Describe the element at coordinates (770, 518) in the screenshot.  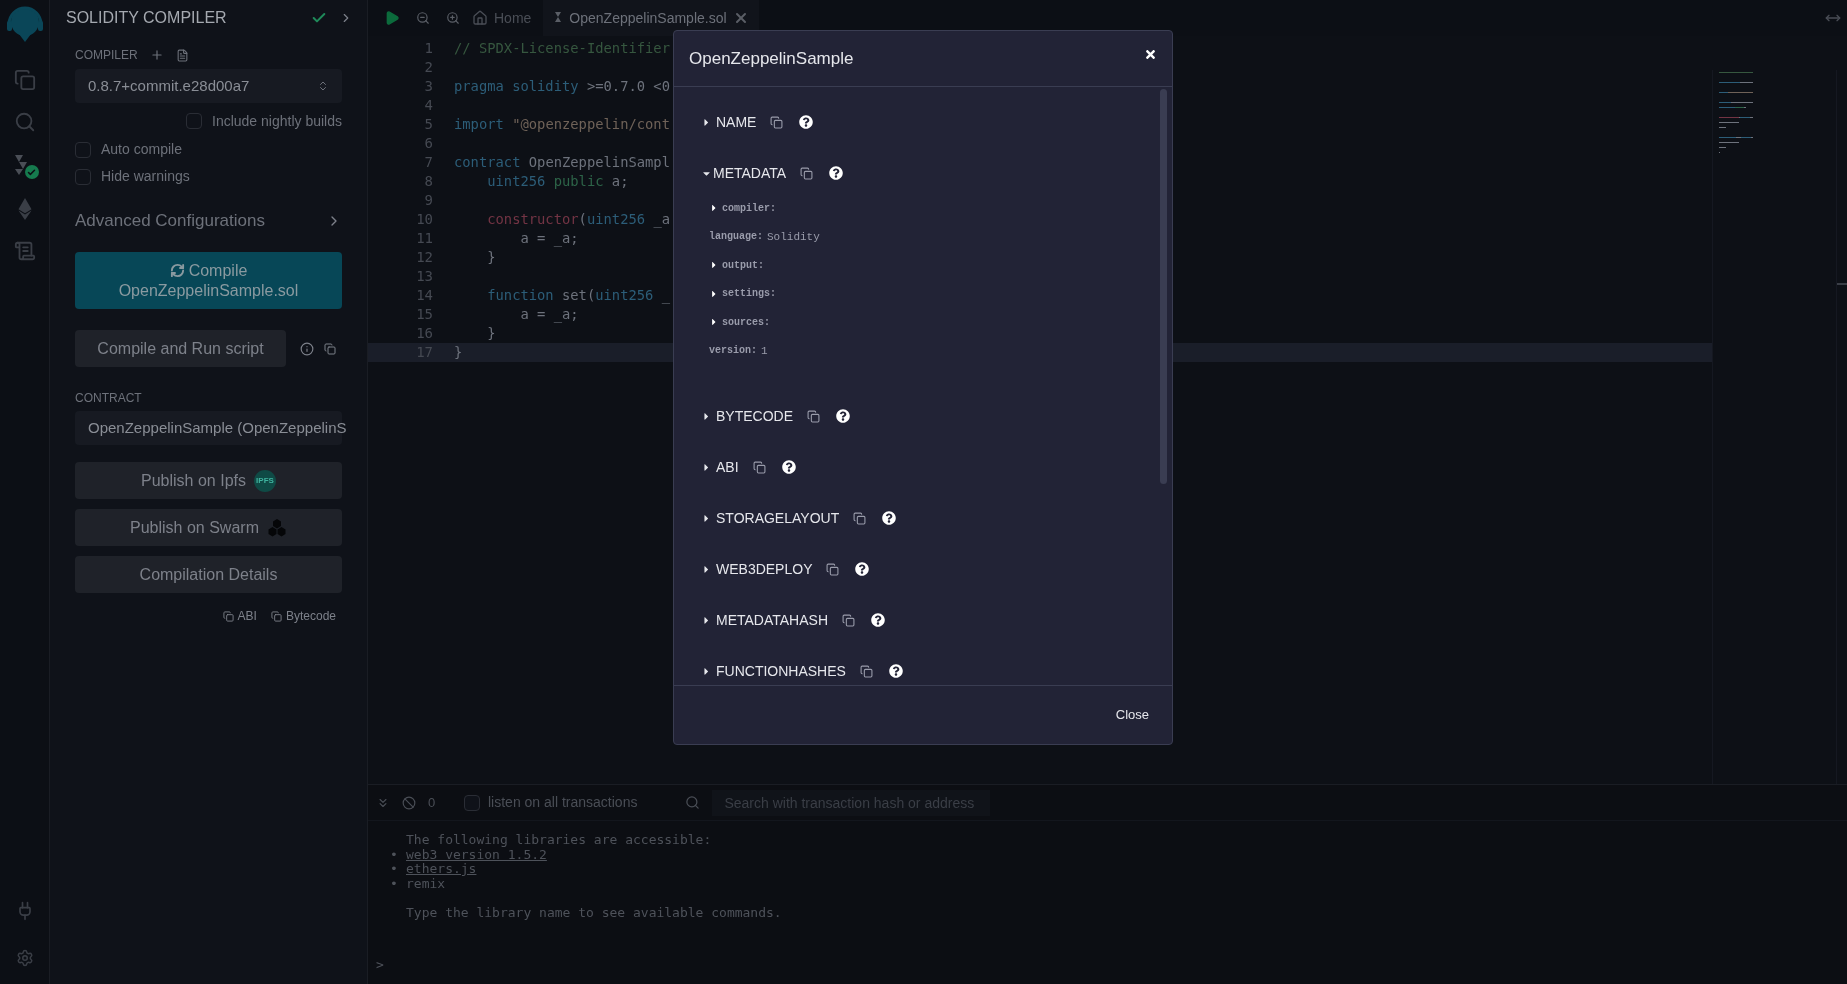
I see `section-toggle: STORAGELAYOUT` at that location.